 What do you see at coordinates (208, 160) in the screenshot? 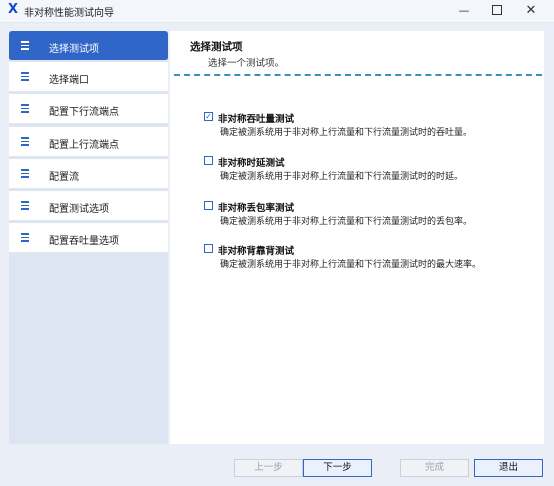
I see `latency-checkbox` at bounding box center [208, 160].